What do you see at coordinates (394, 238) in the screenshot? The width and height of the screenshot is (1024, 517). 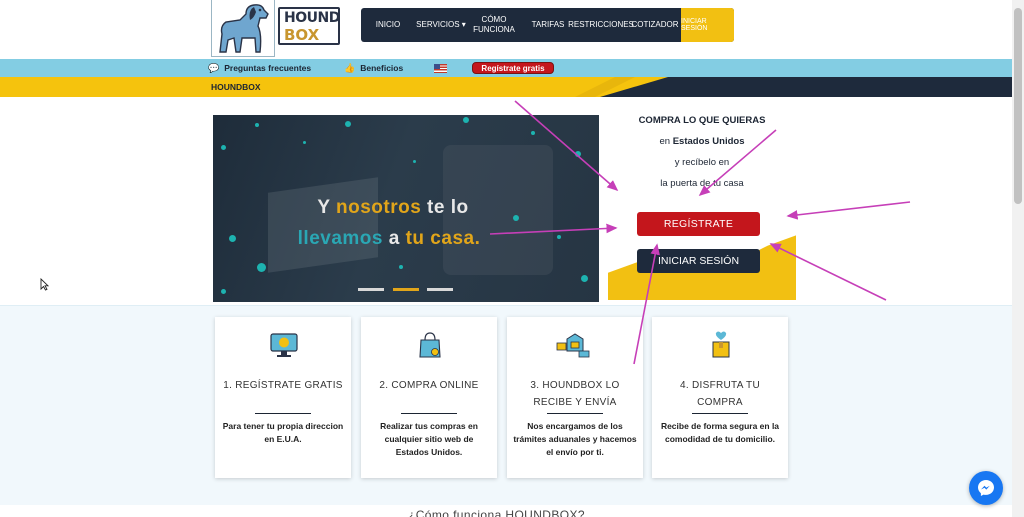 I see `hero-text-a: a` at bounding box center [394, 238].